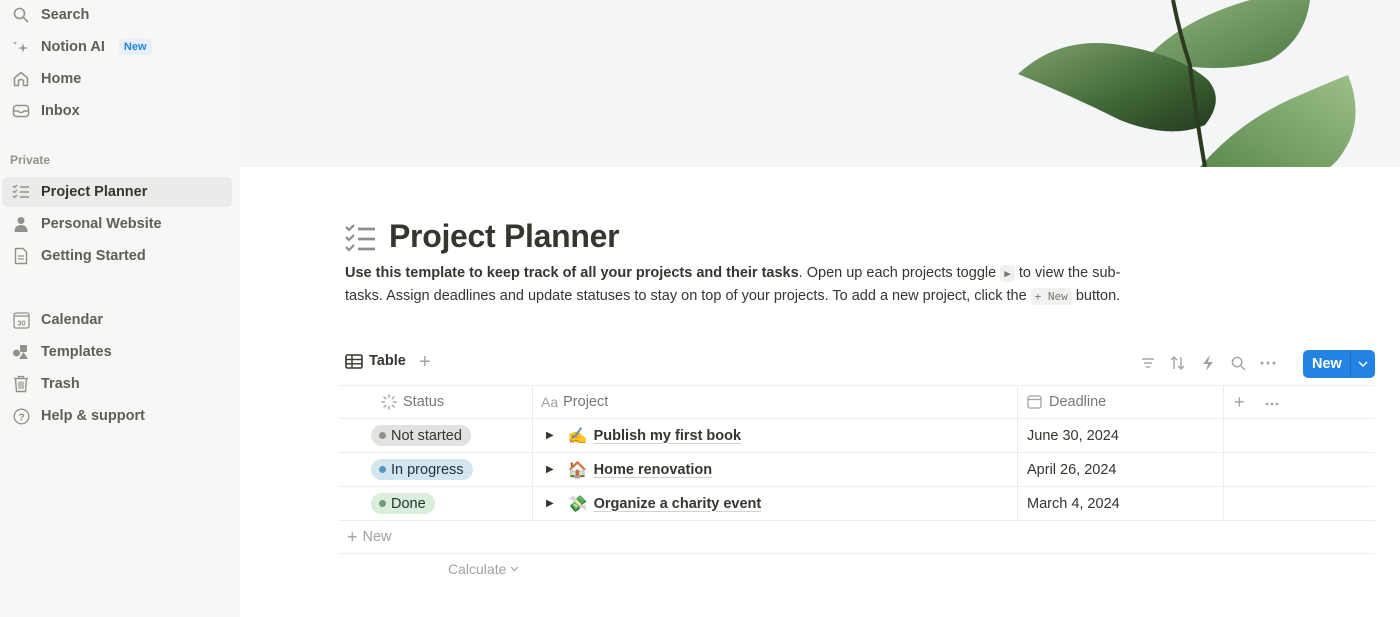  Describe the element at coordinates (653, 470) in the screenshot. I see `project-link: Home renovation` at that location.